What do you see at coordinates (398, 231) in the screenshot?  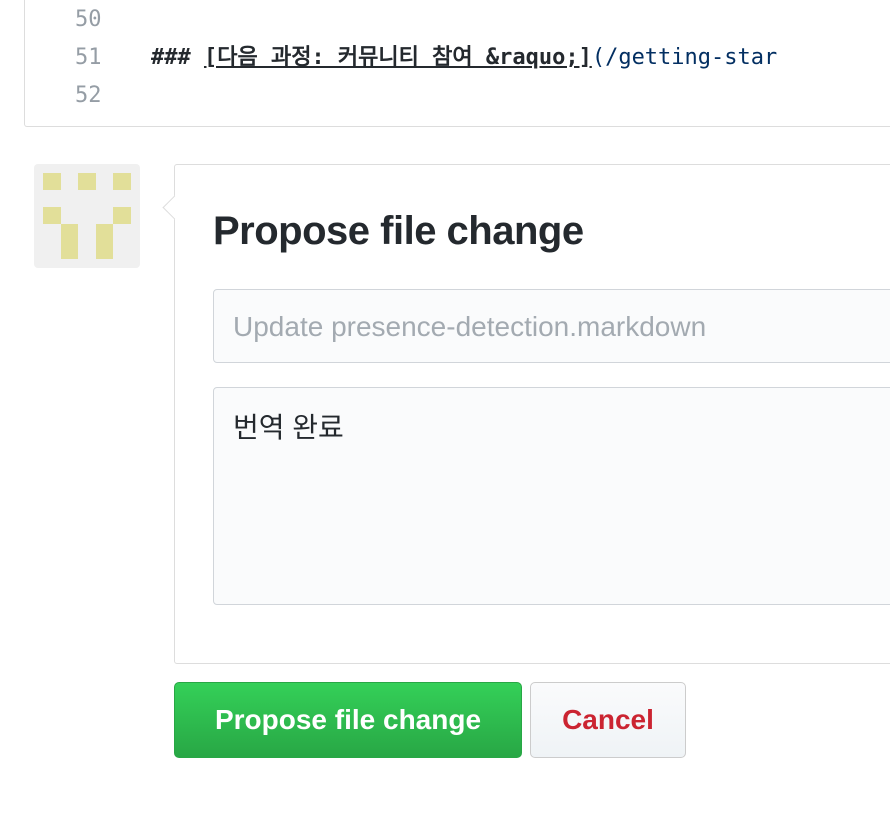 I see `panel-heading: Propose file change` at bounding box center [398, 231].